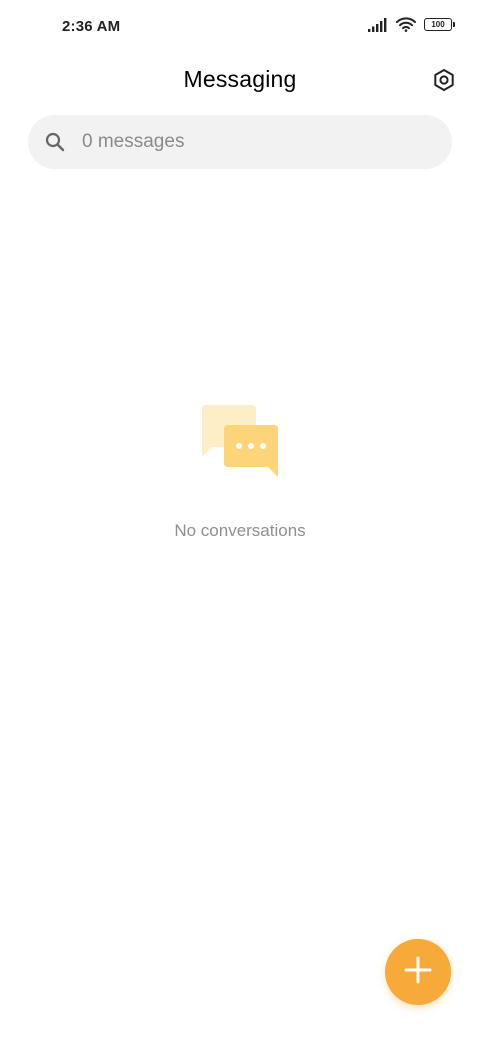 This screenshot has height=1040, width=480. I want to click on empty-state: No conversations, so click(240, 473).